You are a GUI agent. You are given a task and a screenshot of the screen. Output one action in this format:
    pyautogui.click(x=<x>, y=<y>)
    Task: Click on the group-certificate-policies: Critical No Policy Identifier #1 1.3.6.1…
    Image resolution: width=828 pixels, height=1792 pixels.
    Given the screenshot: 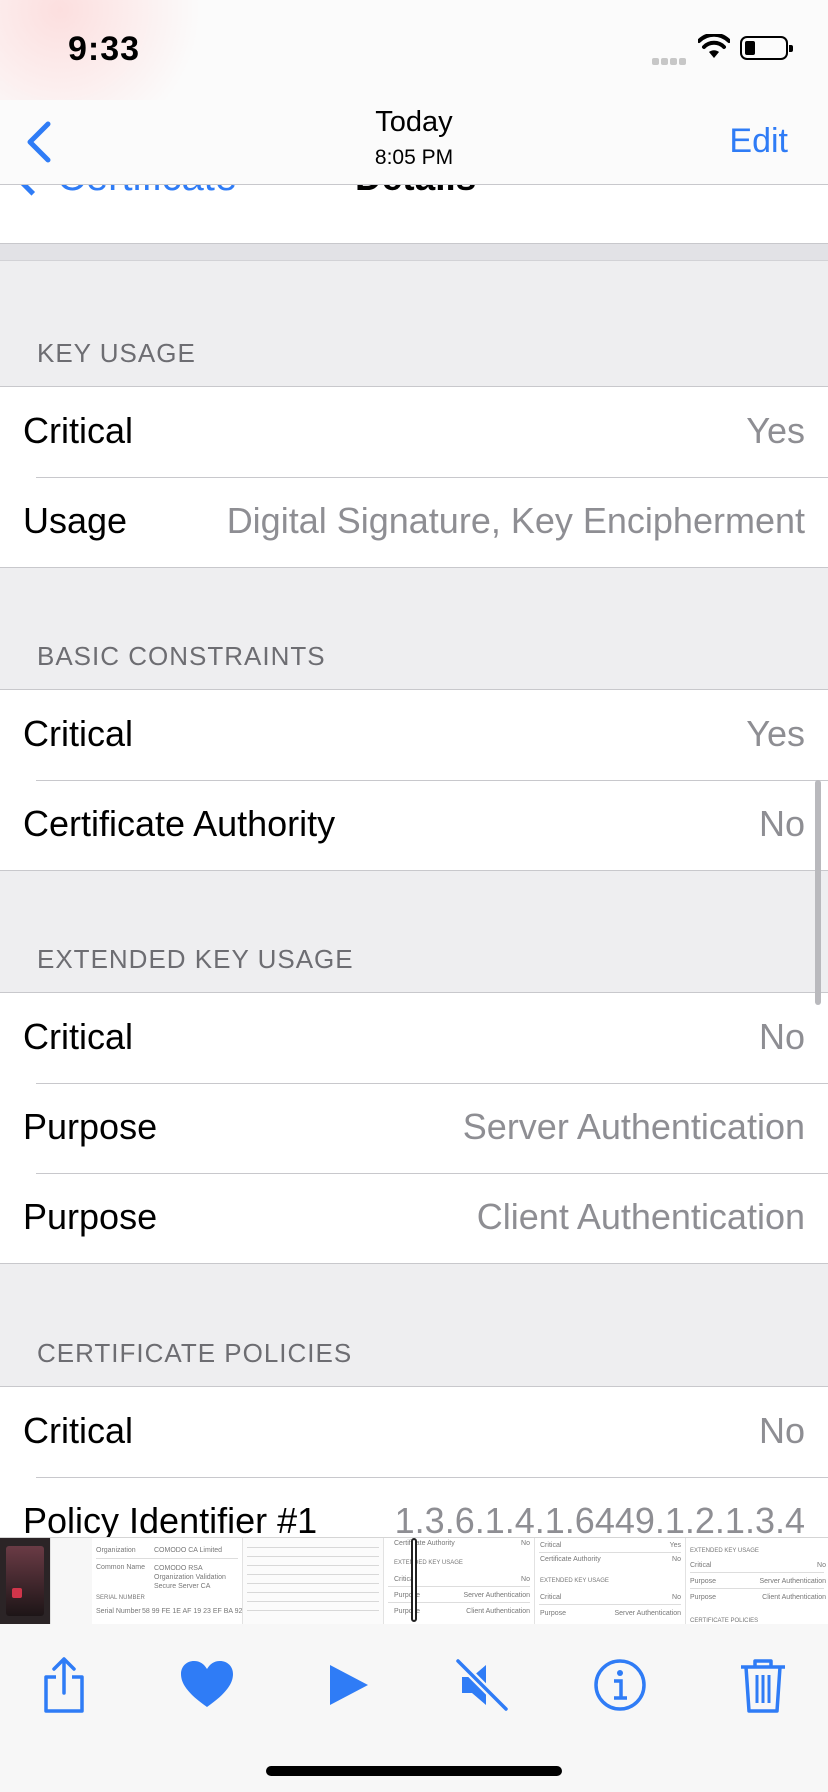 What is the action you would take?
    pyautogui.click(x=414, y=1461)
    